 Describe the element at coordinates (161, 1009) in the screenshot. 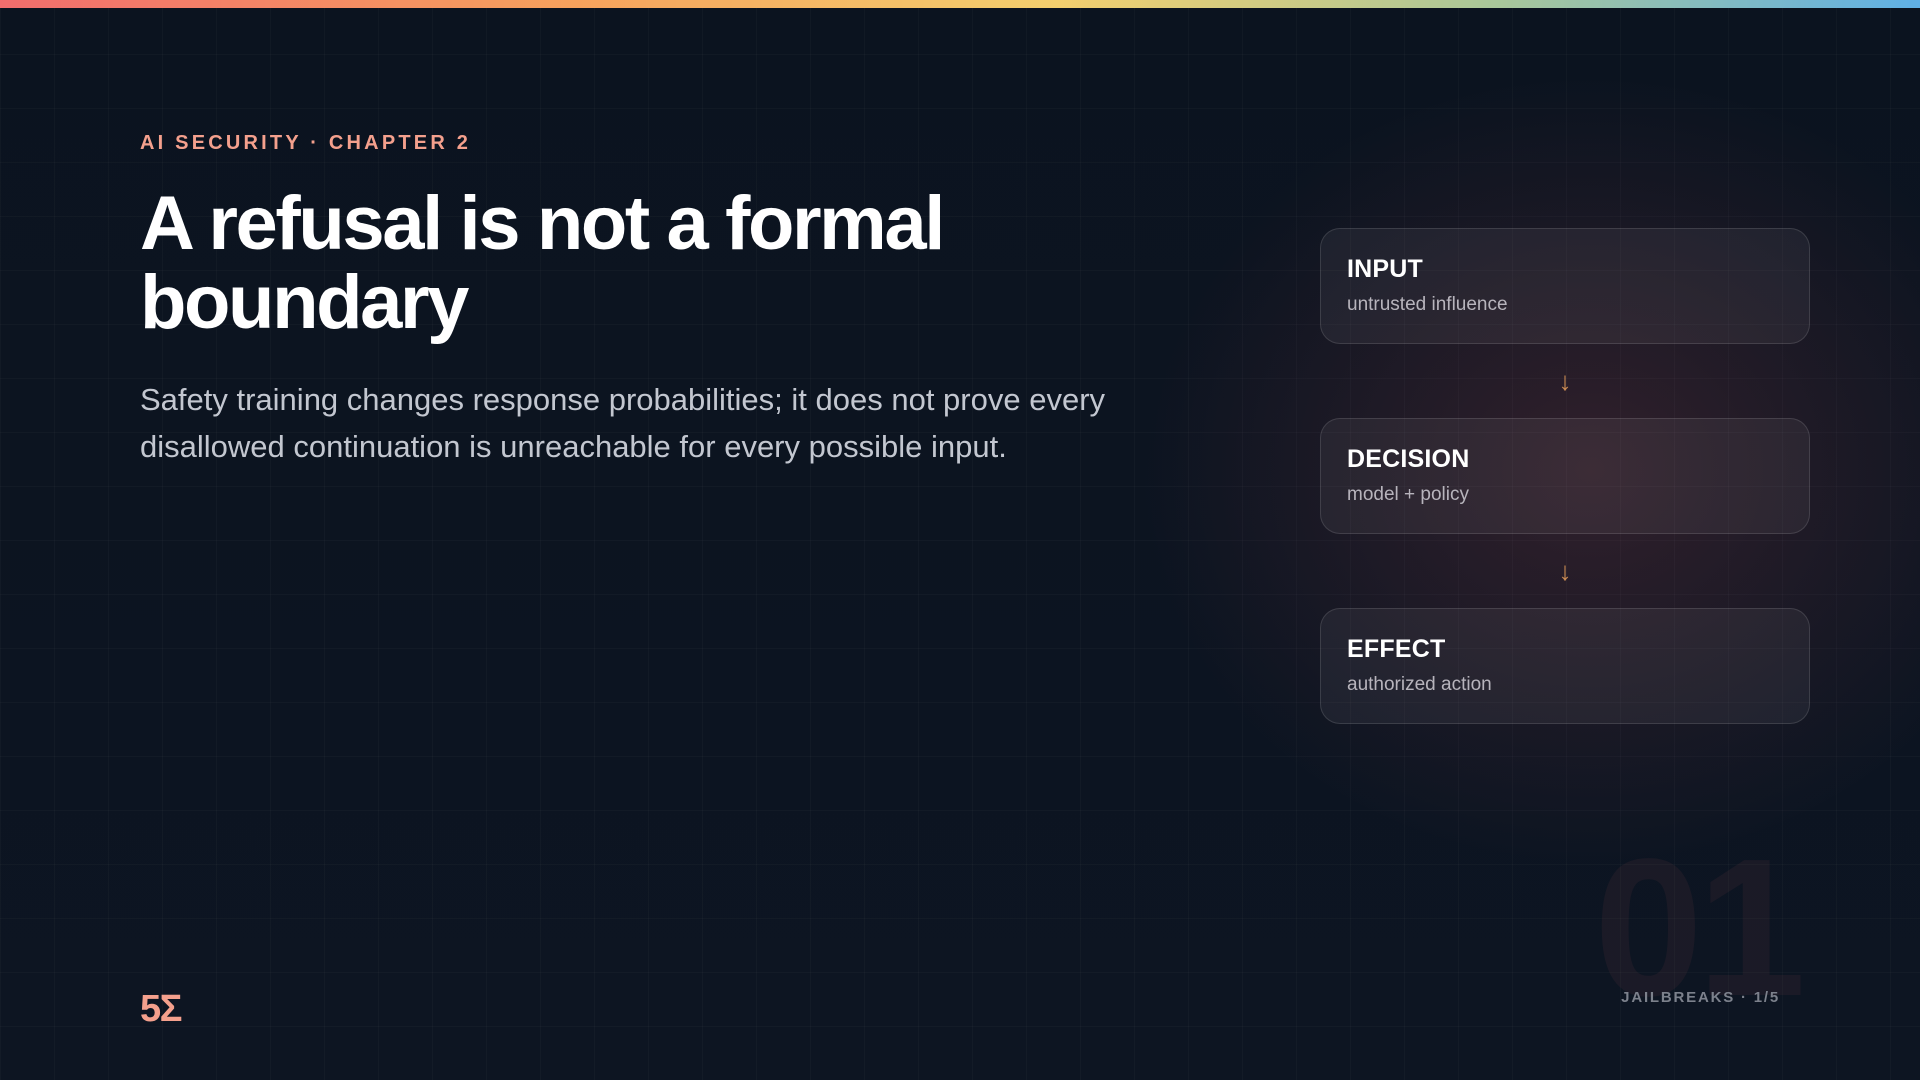

I see `brand-logo: 5Σ` at that location.